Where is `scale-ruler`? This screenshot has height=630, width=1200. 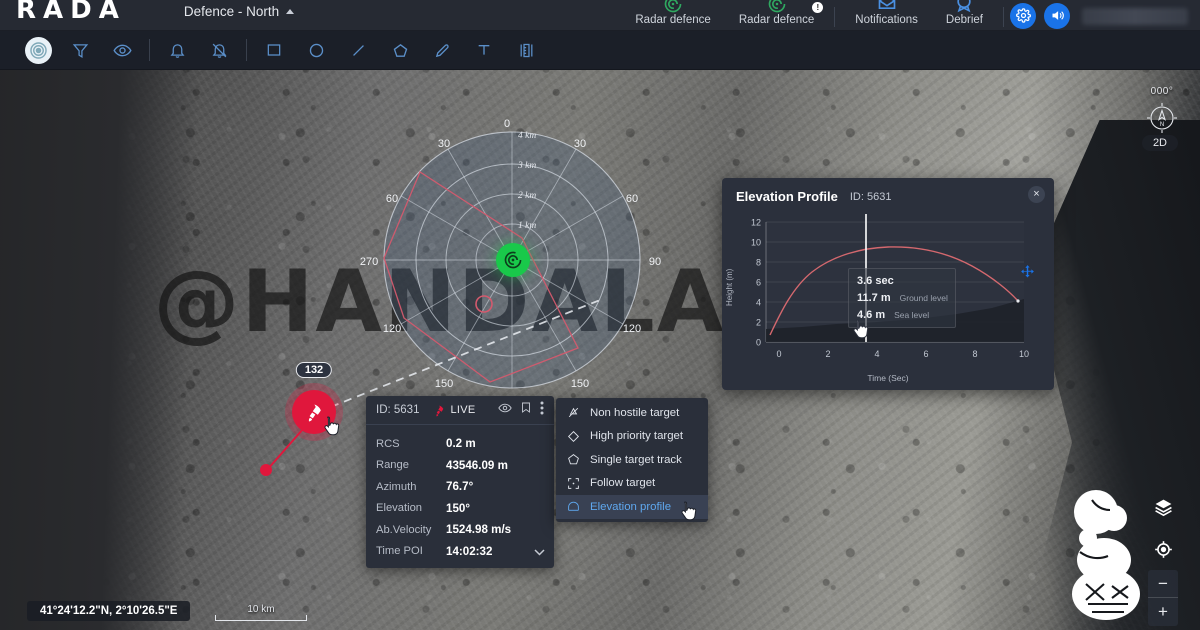
scale-ruler is located at coordinates (261, 618).